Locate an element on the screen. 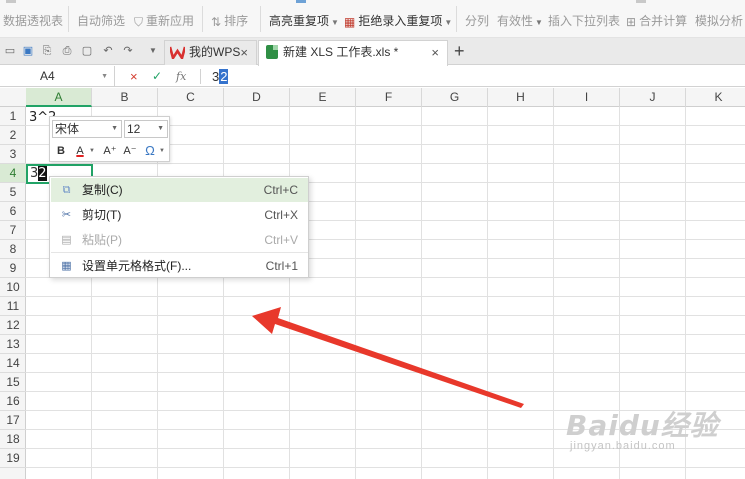 The width and height of the screenshot is (745, 479). consolidate-button: ⊞ 合并计算 is located at coordinates (656, 21).